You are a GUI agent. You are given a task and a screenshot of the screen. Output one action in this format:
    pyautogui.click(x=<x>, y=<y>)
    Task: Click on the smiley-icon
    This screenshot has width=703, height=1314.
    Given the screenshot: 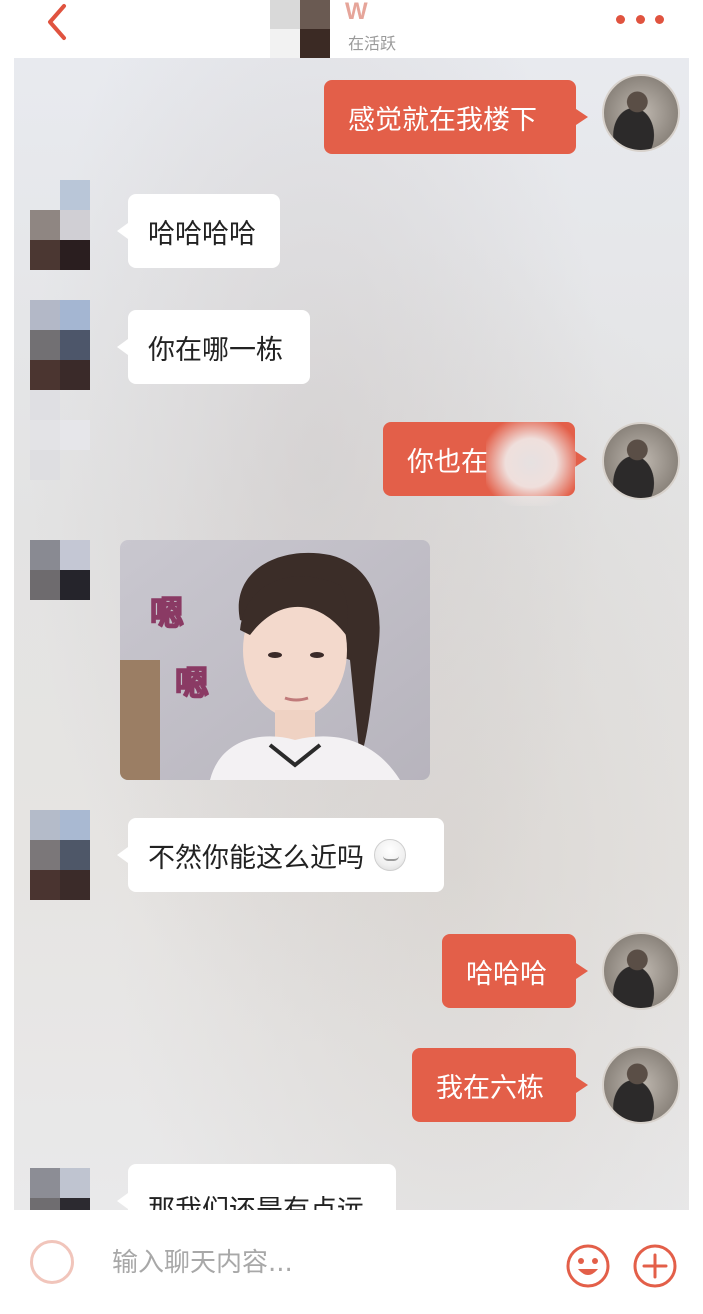 What is the action you would take?
    pyautogui.click(x=588, y=1266)
    